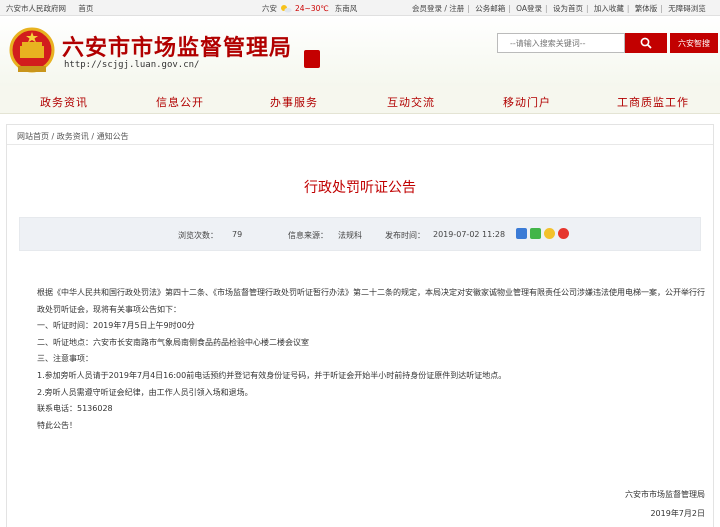 The image size is (720, 527). I want to click on wechat-share-icon, so click(535, 233).